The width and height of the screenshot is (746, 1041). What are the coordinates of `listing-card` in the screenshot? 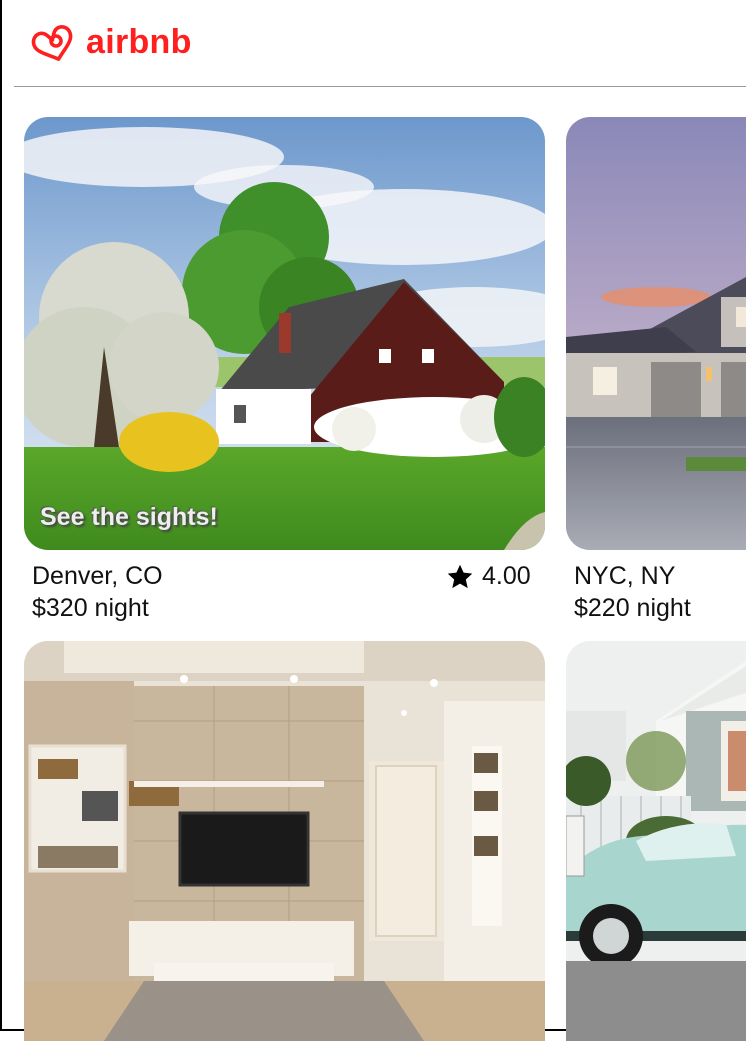 It's located at (656, 841).